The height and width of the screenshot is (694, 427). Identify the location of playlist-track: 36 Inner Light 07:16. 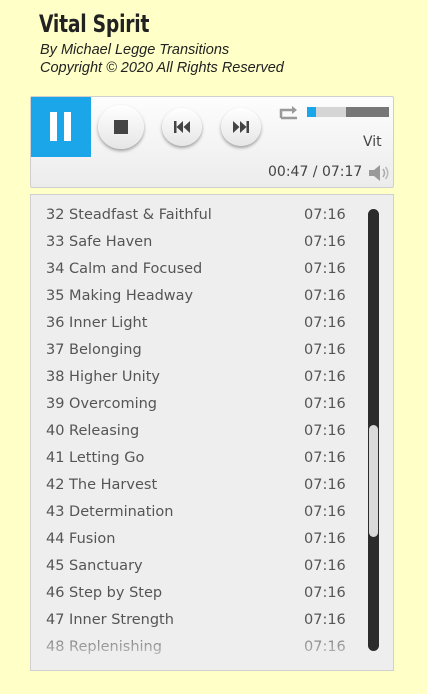
(196, 324).